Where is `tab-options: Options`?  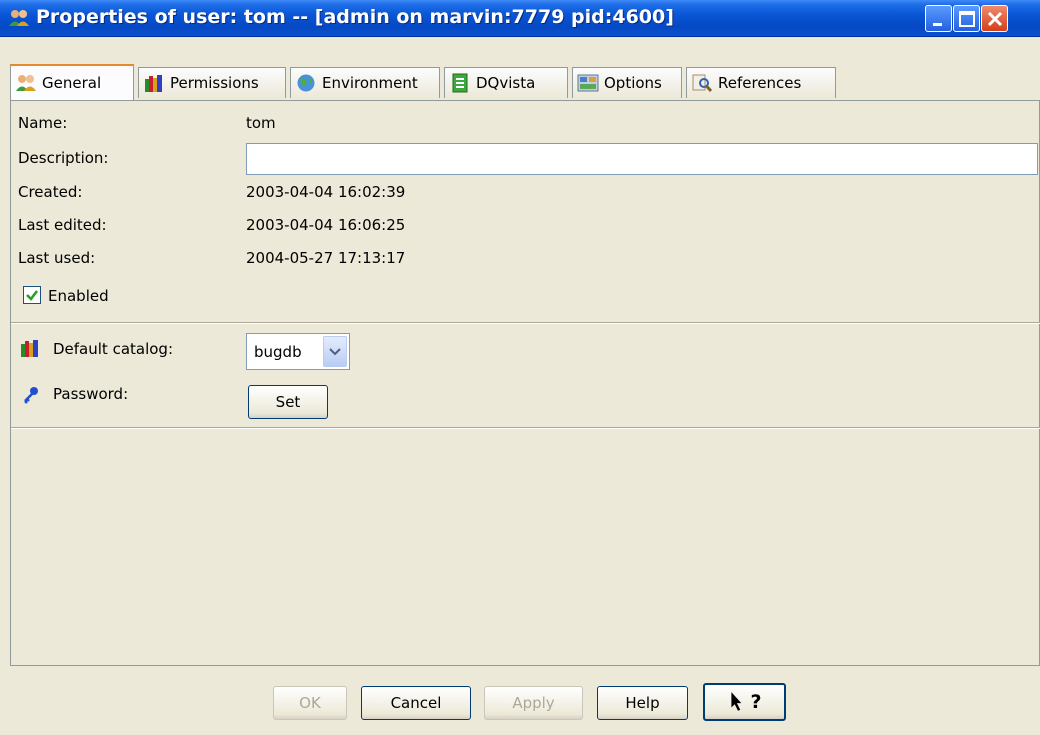
tab-options: Options is located at coordinates (627, 82).